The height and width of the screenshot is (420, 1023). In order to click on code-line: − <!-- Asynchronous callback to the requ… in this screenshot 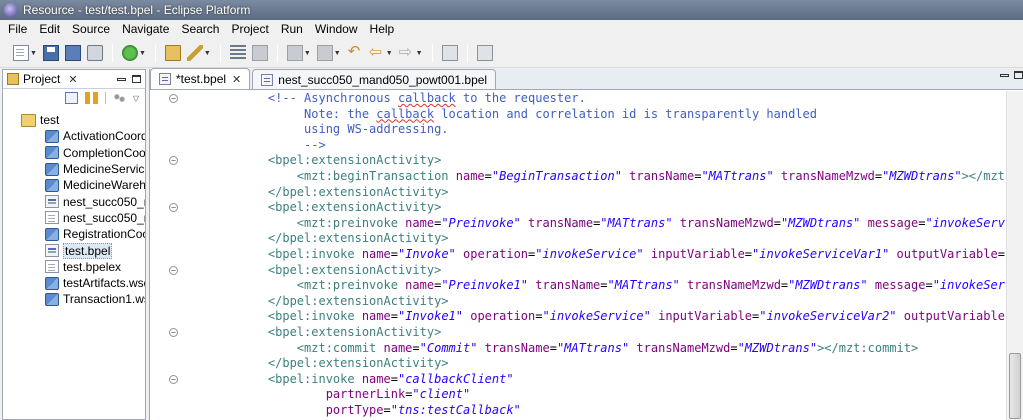, I will do `click(577, 99)`.